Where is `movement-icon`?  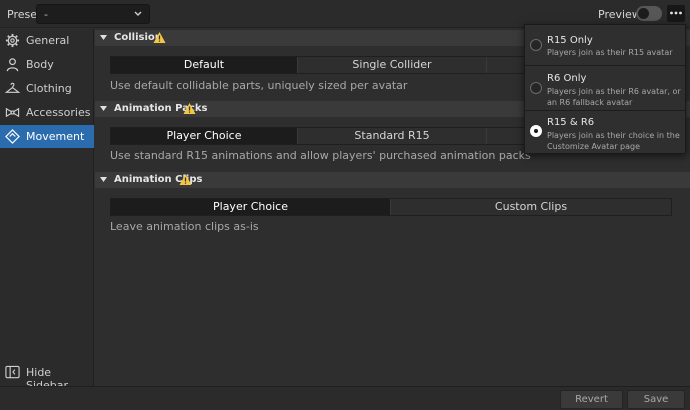 movement-icon is located at coordinates (12, 136).